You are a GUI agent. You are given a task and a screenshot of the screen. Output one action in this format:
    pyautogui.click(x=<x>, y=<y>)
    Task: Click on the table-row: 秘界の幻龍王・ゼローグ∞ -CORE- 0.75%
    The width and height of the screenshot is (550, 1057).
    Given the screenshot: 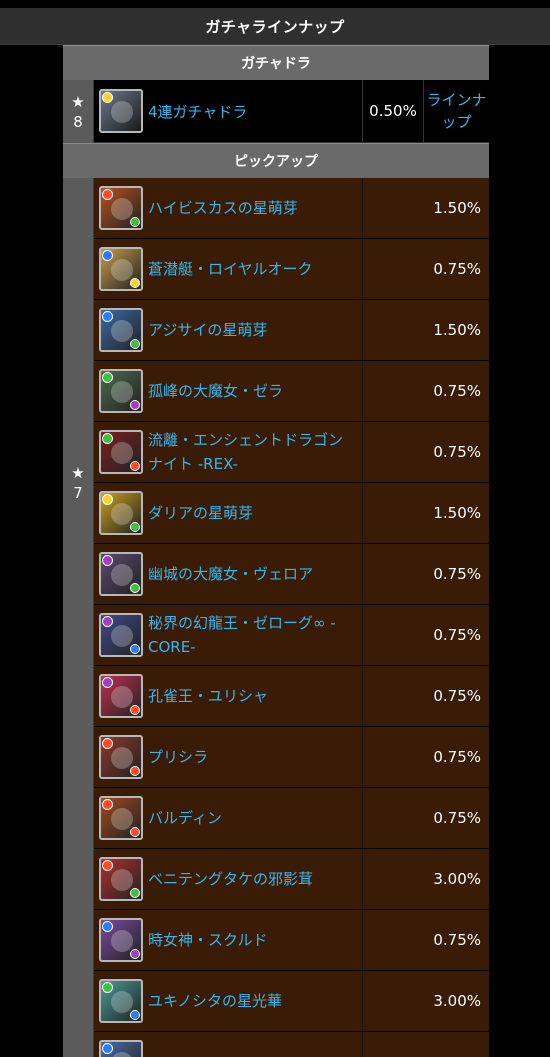 What is the action you would take?
    pyautogui.click(x=291, y=635)
    